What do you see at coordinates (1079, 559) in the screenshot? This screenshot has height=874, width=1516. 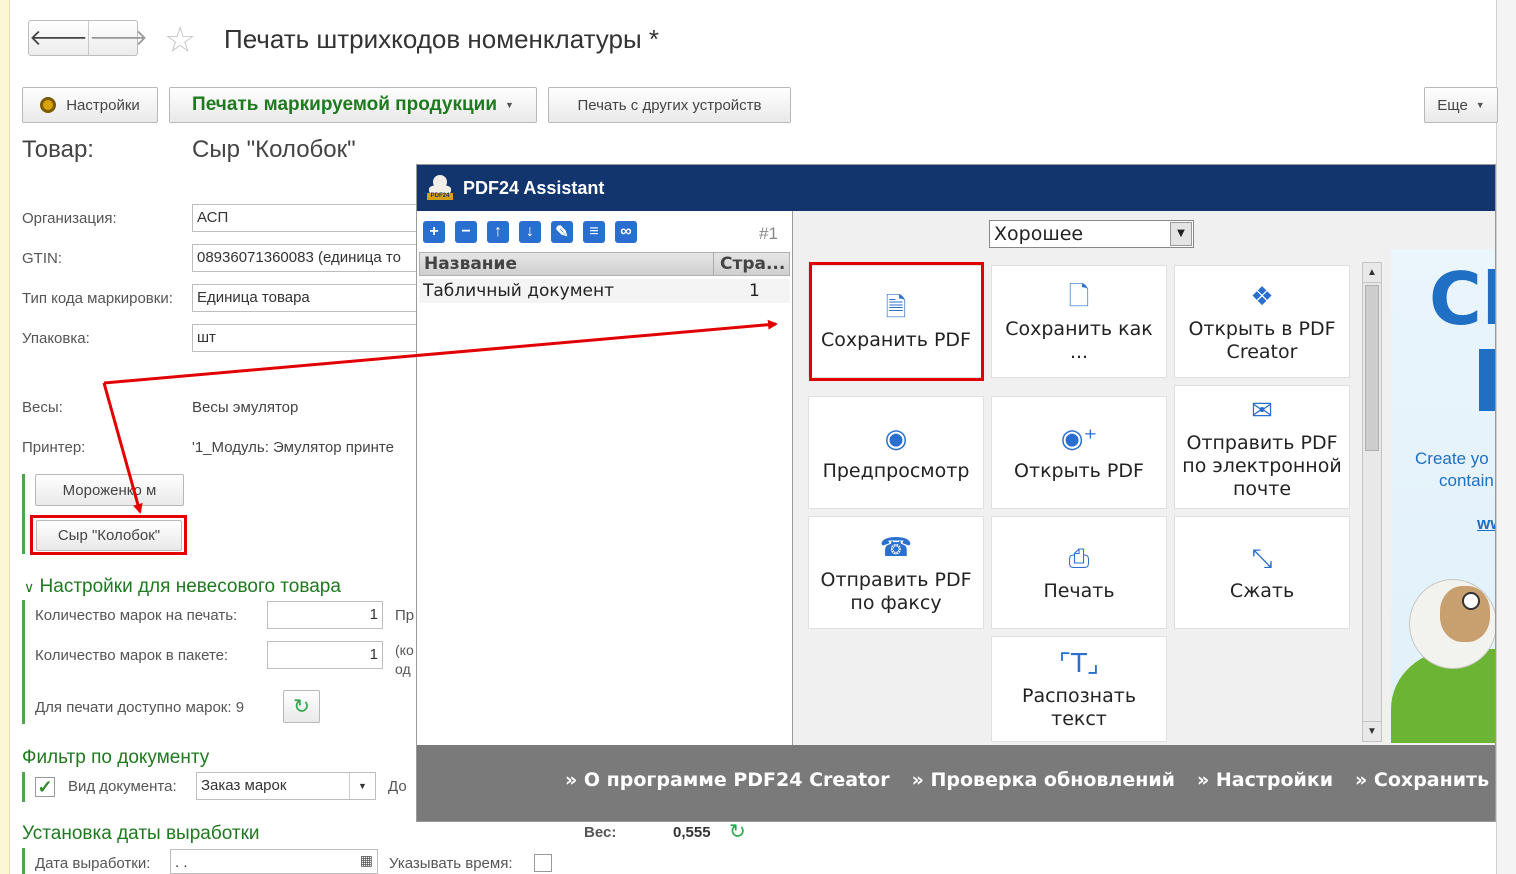 I see `printer-icon: ⎙` at bounding box center [1079, 559].